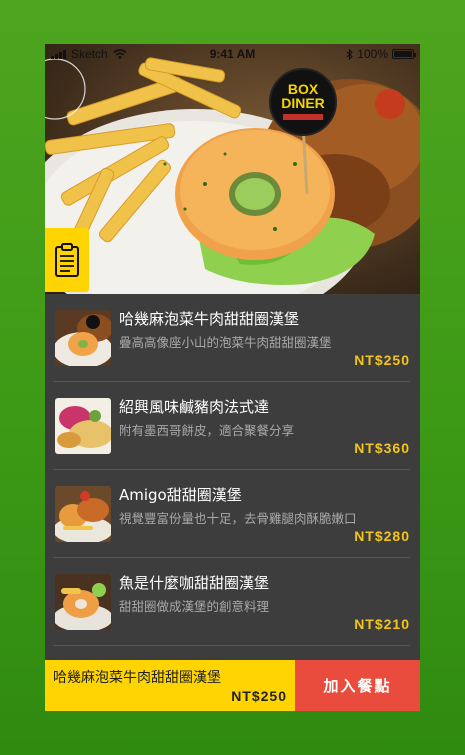  I want to click on menu-item-price: NT$280, so click(382, 536).